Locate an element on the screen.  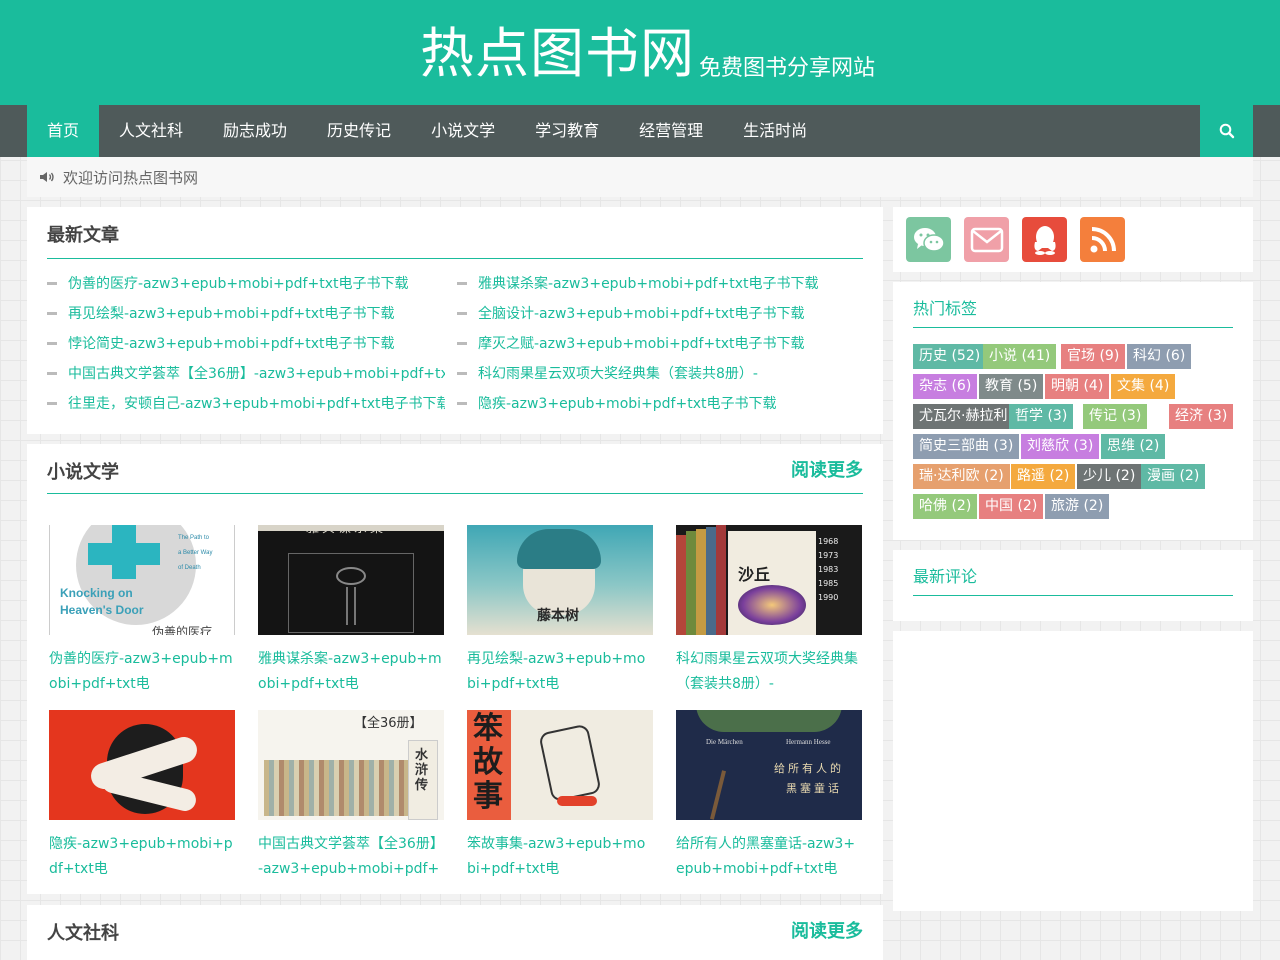
tag-name: 简史三部曲 is located at coordinates (954, 446).